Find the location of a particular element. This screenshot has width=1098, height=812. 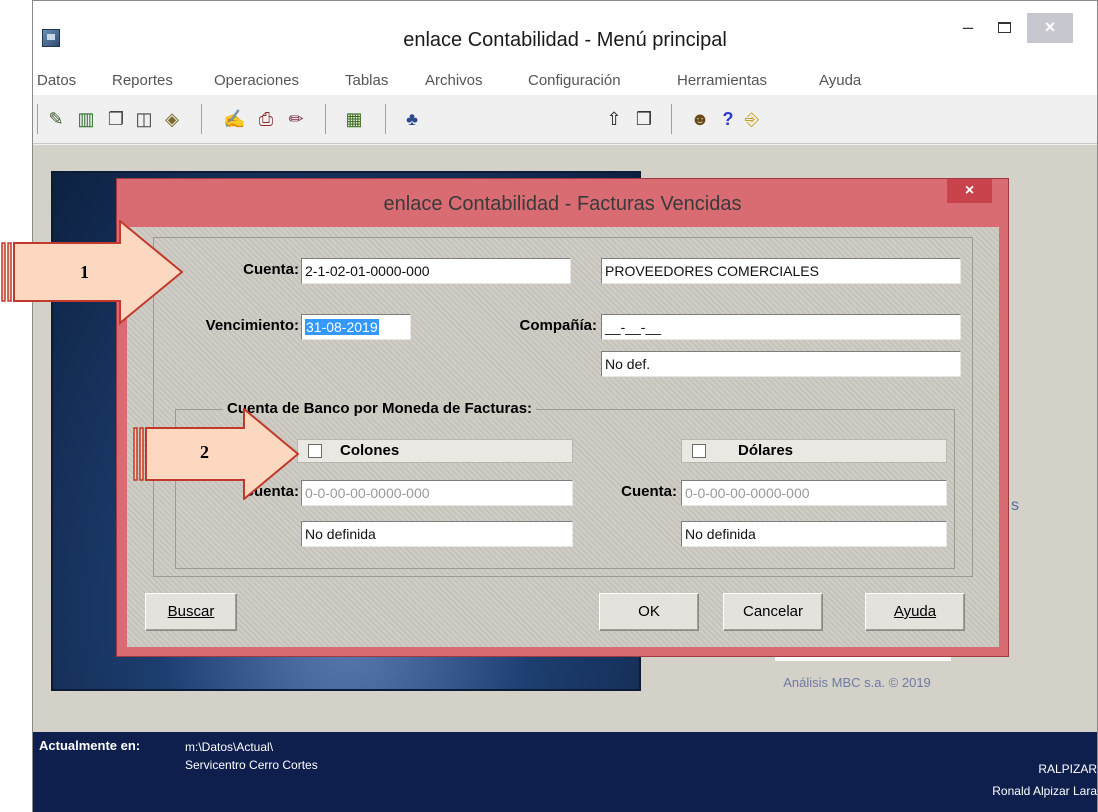

status-company: Servicentro Cerro Cortes is located at coordinates (251, 765).